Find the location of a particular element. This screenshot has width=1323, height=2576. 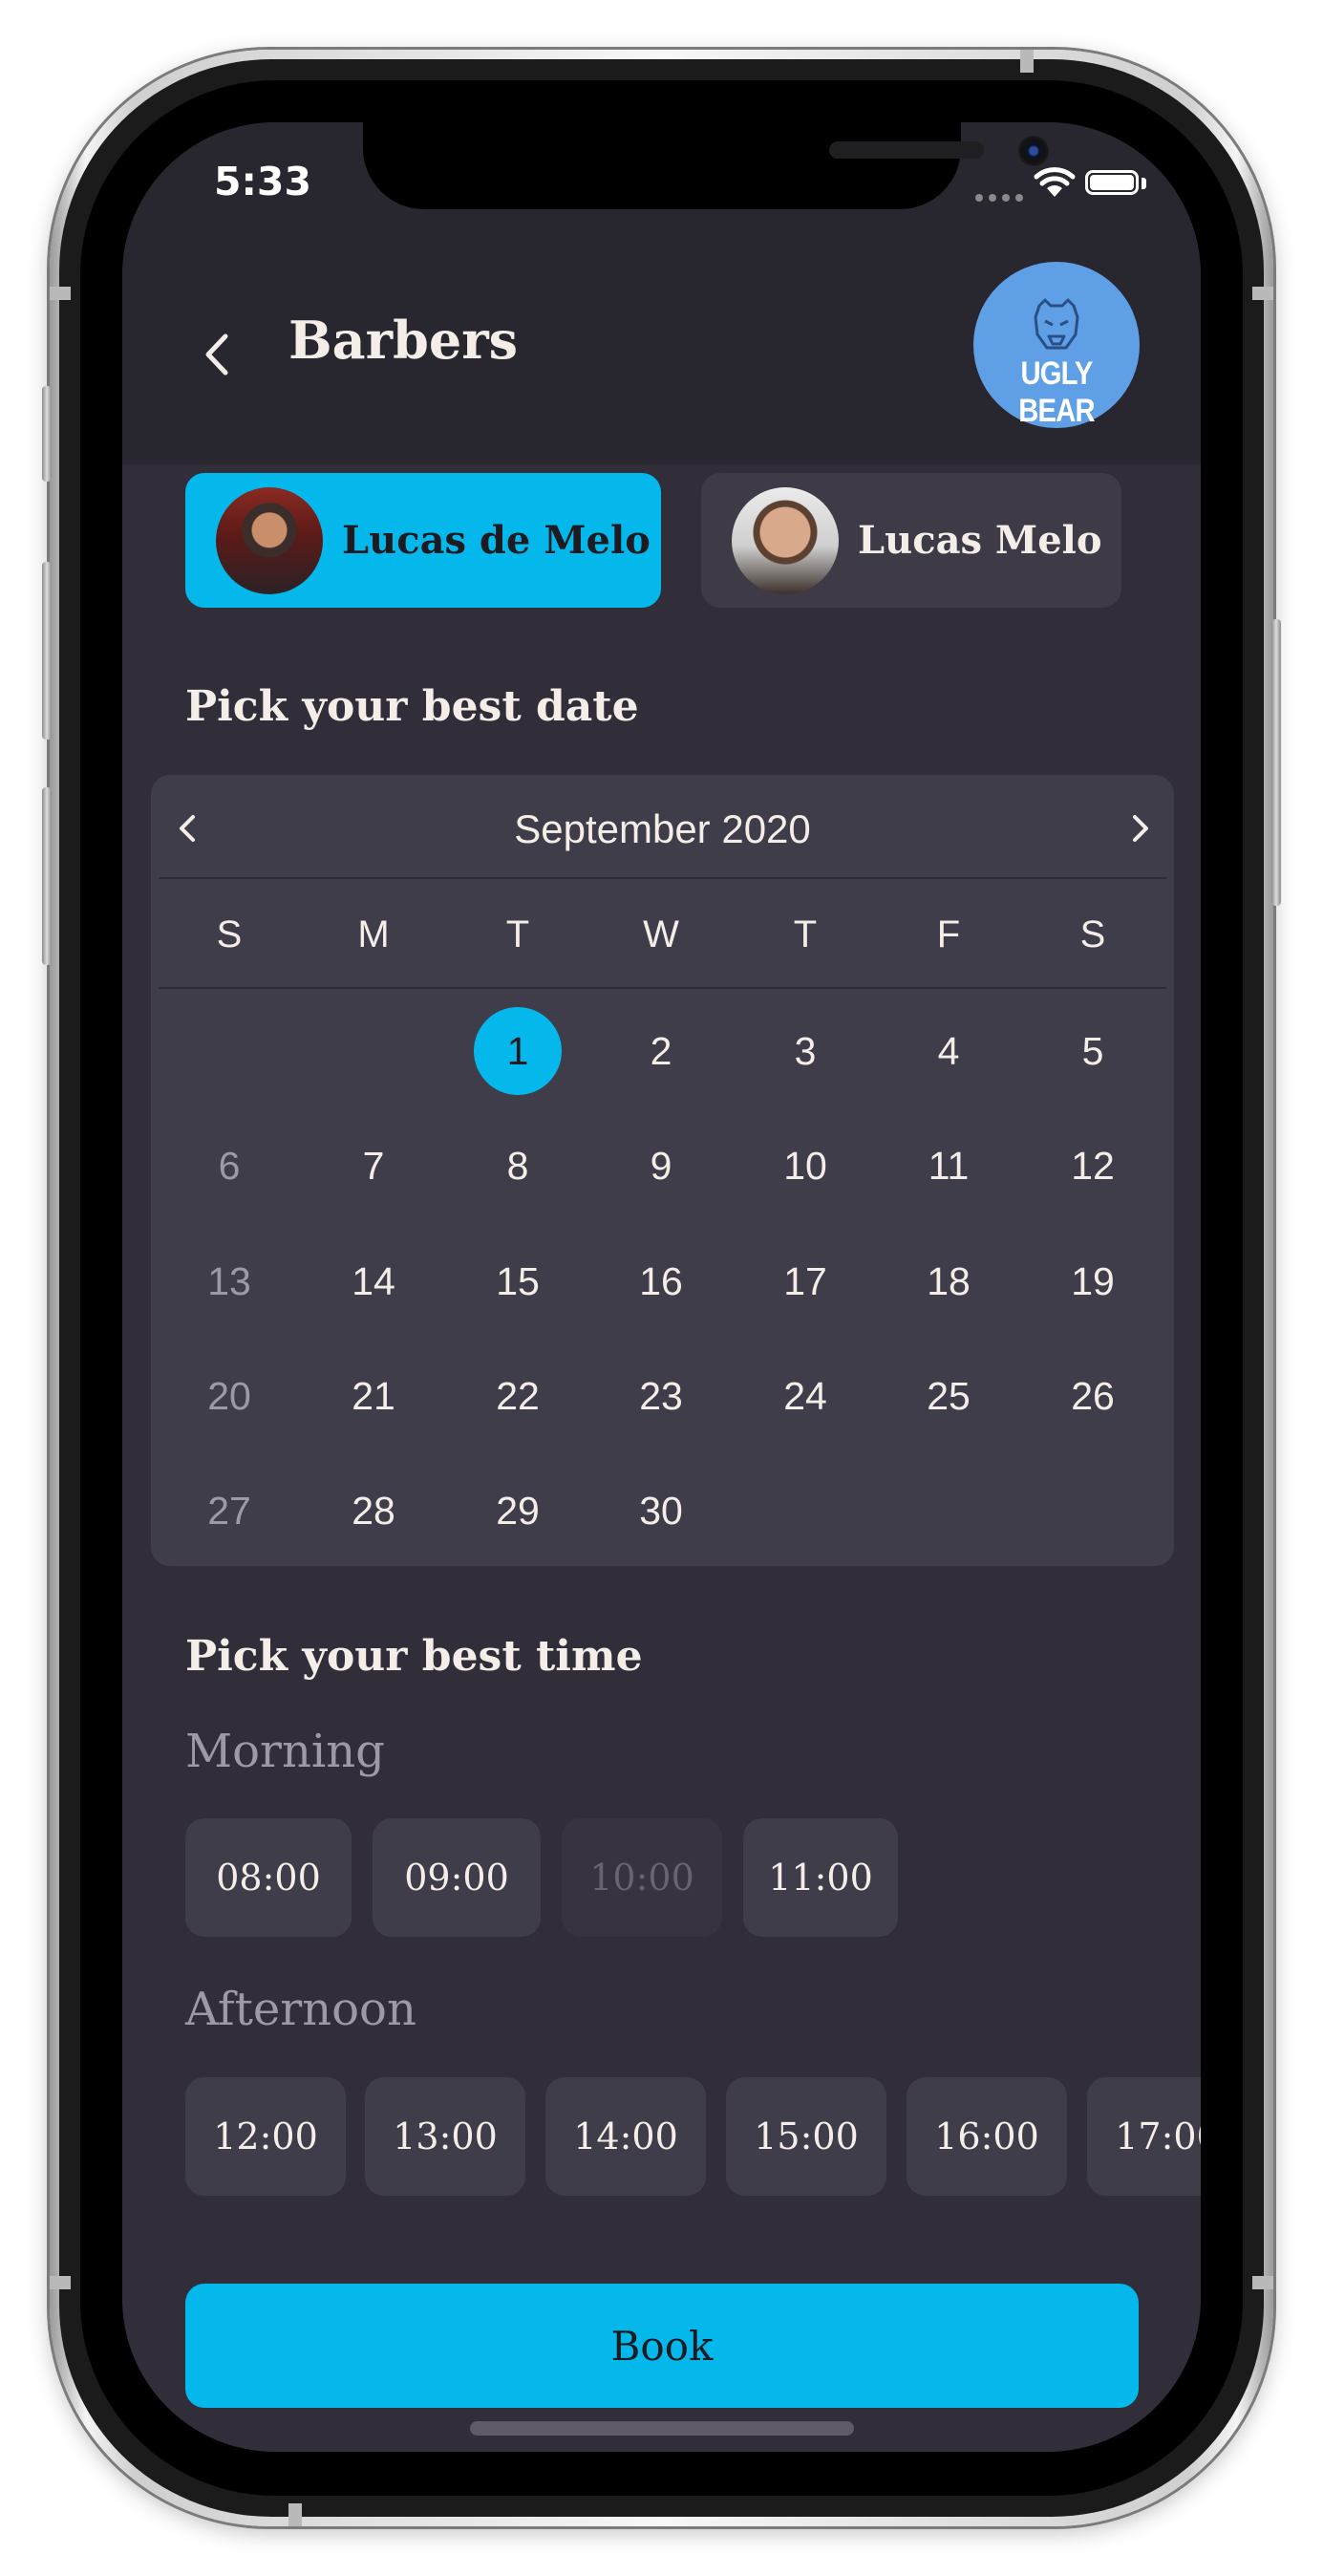

barber-chip-lucas-de-melo: Lucas de Melo is located at coordinates (423, 540).